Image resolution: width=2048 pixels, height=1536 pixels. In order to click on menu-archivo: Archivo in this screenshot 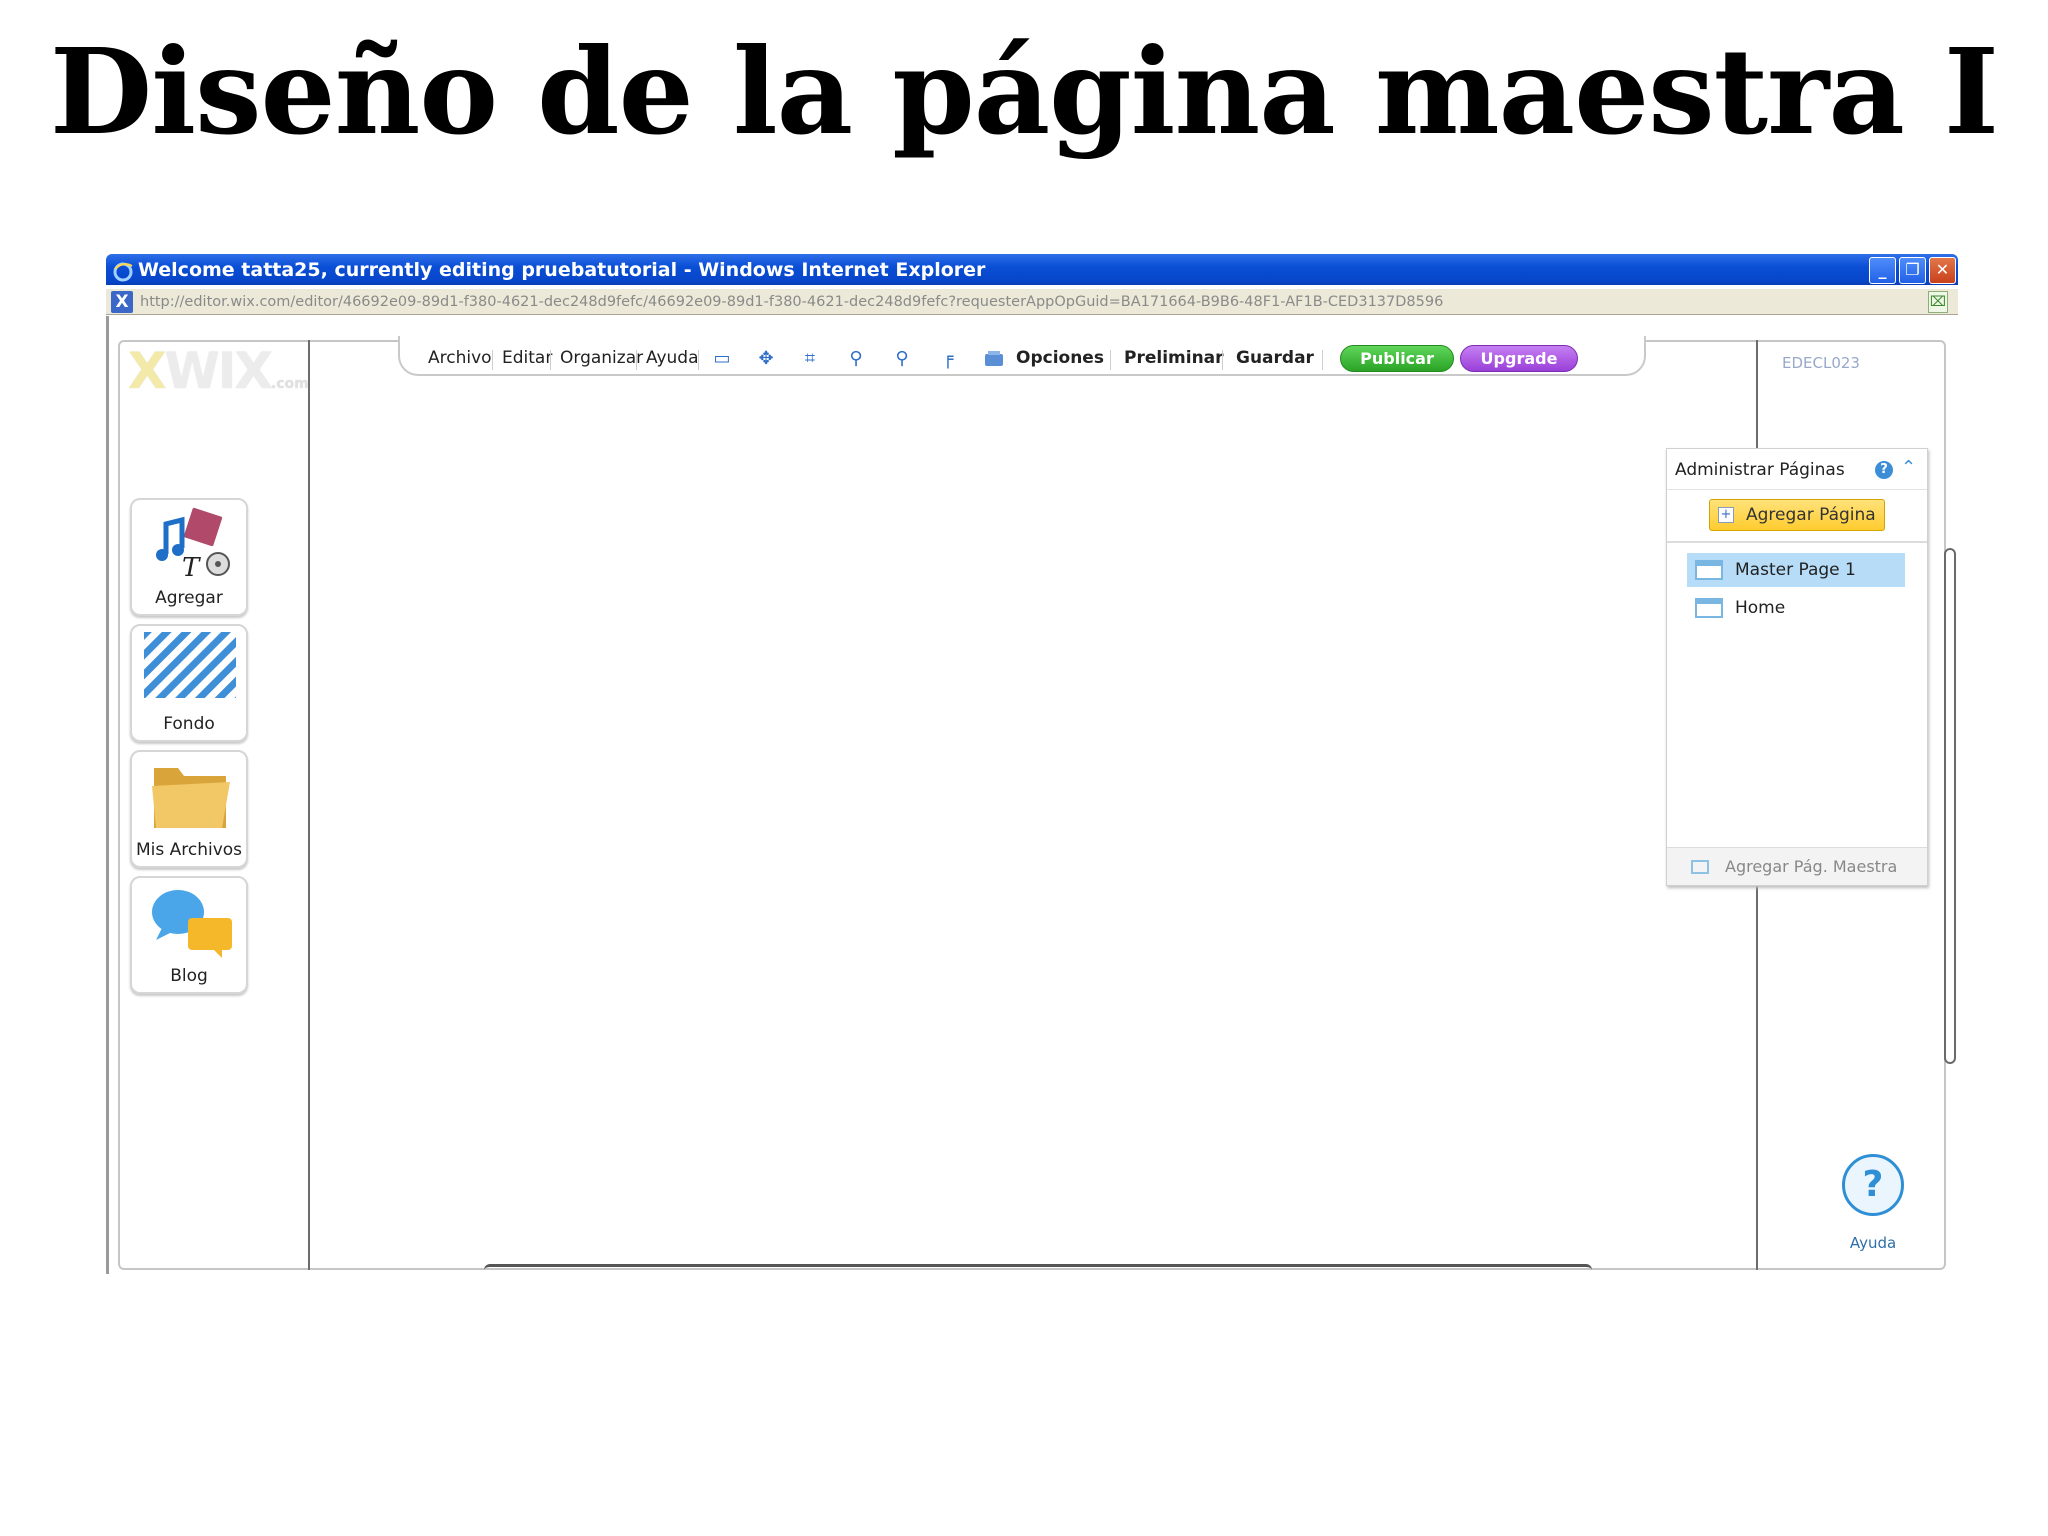, I will do `click(460, 358)`.